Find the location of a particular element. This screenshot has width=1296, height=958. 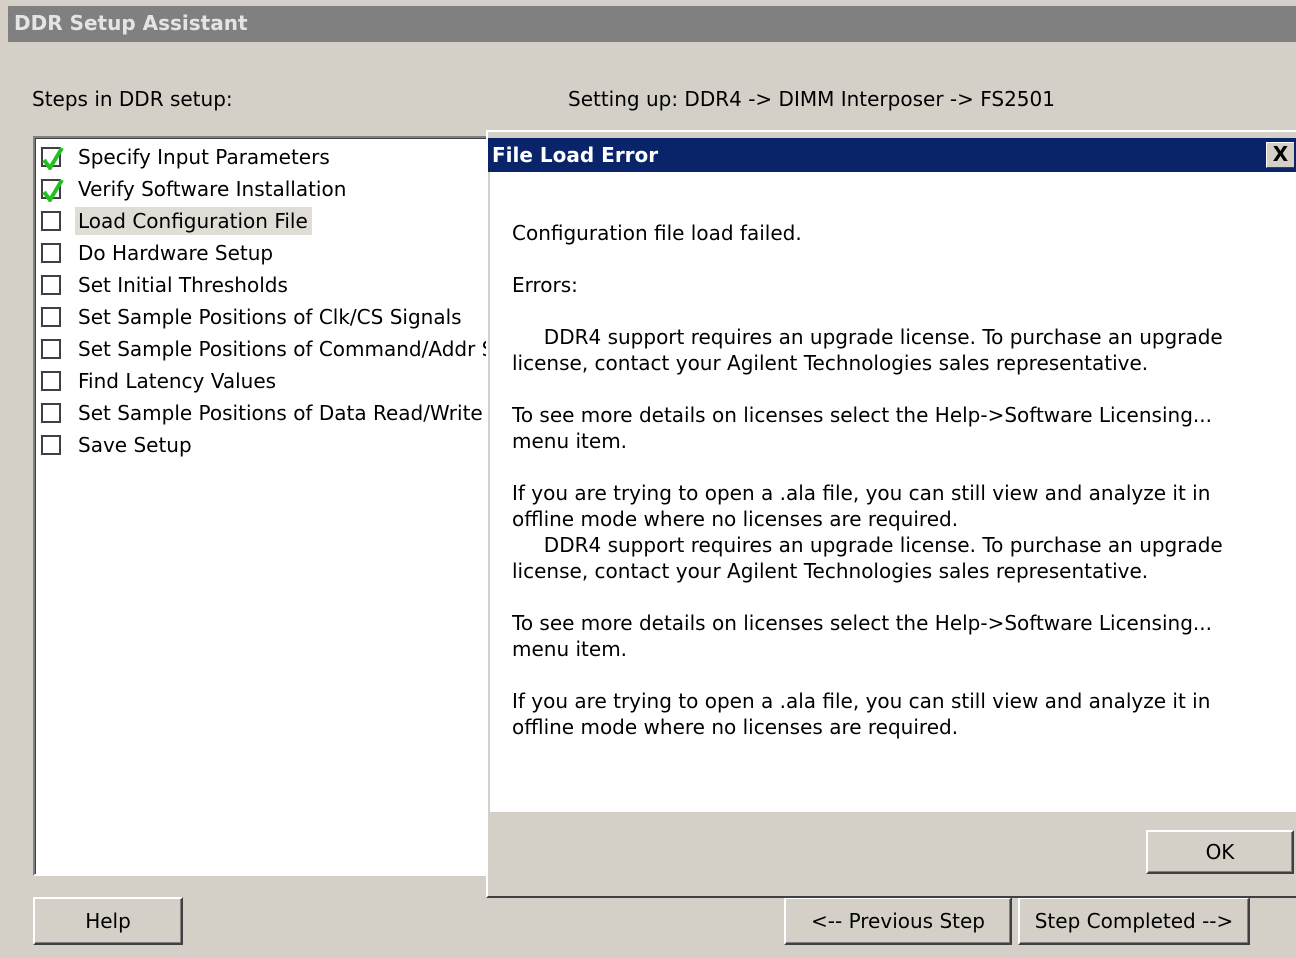

step-label: Set Initial Thresholds is located at coordinates (183, 285).